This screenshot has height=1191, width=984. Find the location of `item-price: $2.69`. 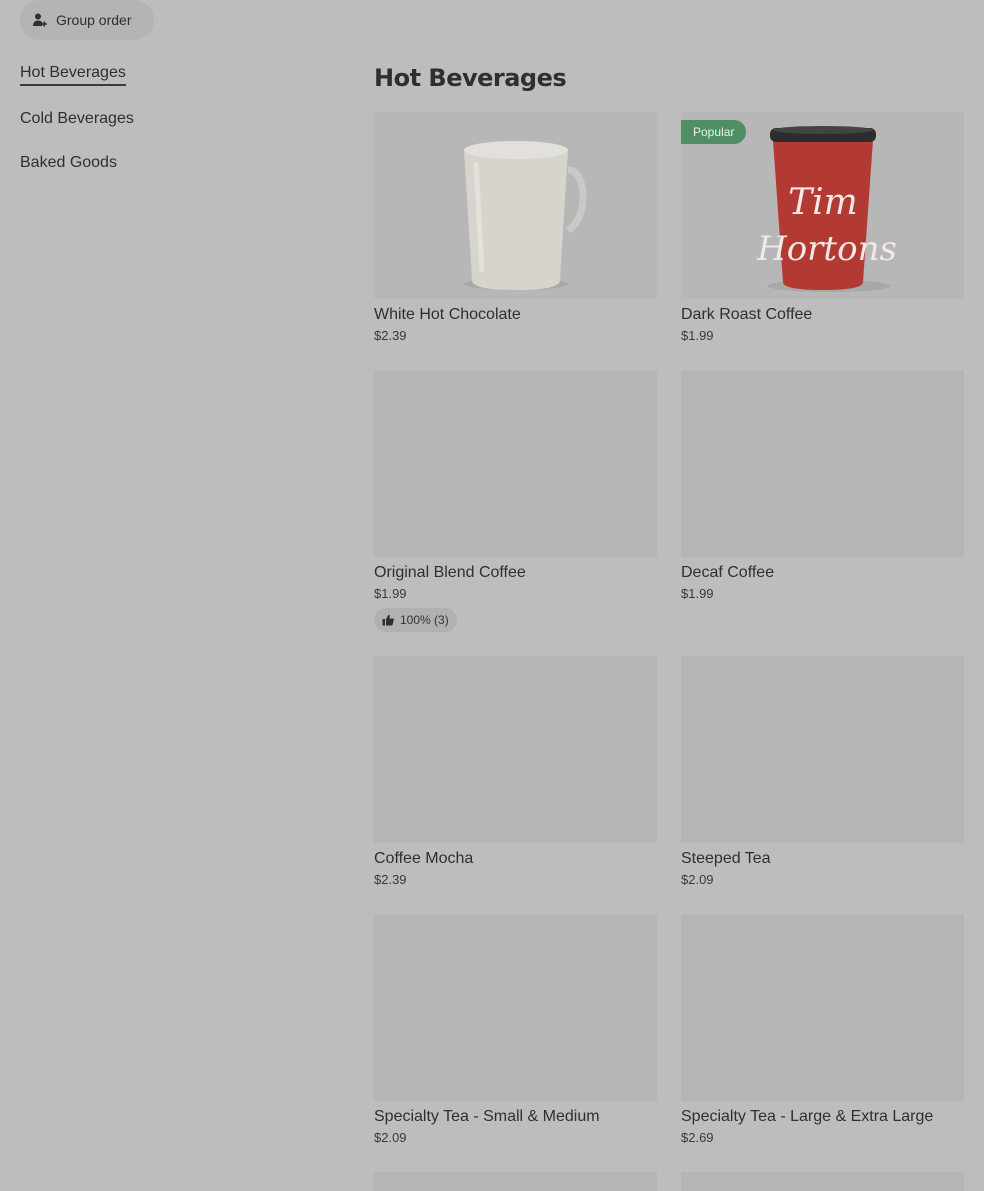

item-price: $2.69 is located at coordinates (697, 1137).